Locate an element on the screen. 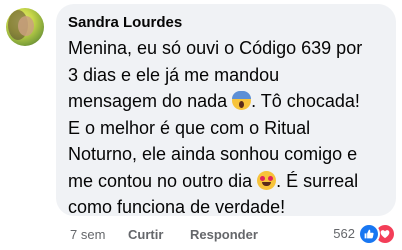  comment-timestamp: 7 sem is located at coordinates (87, 235).